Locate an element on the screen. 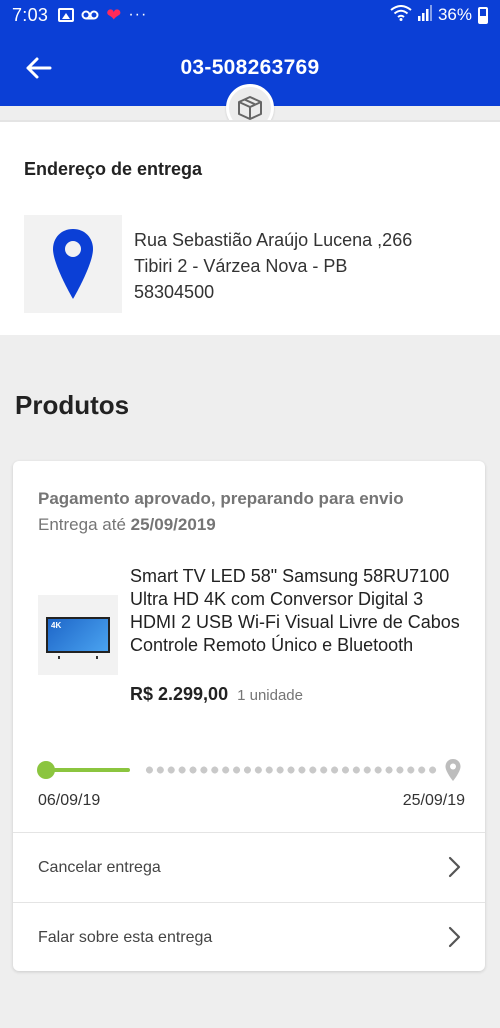 Image resolution: width=500 pixels, height=1028 pixels. product-price-line: R$ 2.299,00 1 unidade is located at coordinates (216, 694).